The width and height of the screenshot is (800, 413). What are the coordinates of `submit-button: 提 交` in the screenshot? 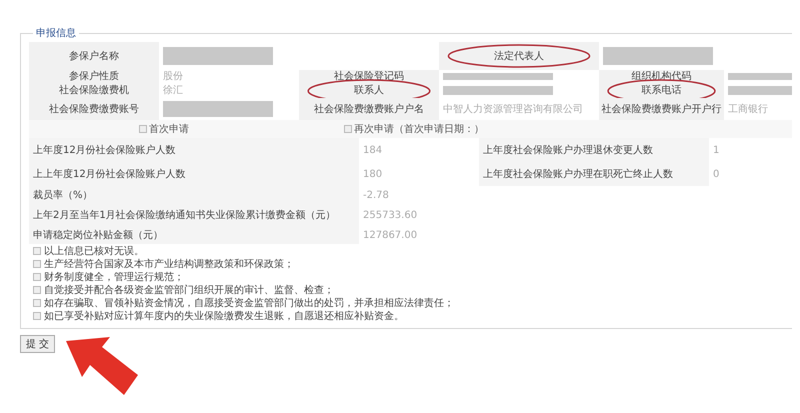 It's located at (38, 344).